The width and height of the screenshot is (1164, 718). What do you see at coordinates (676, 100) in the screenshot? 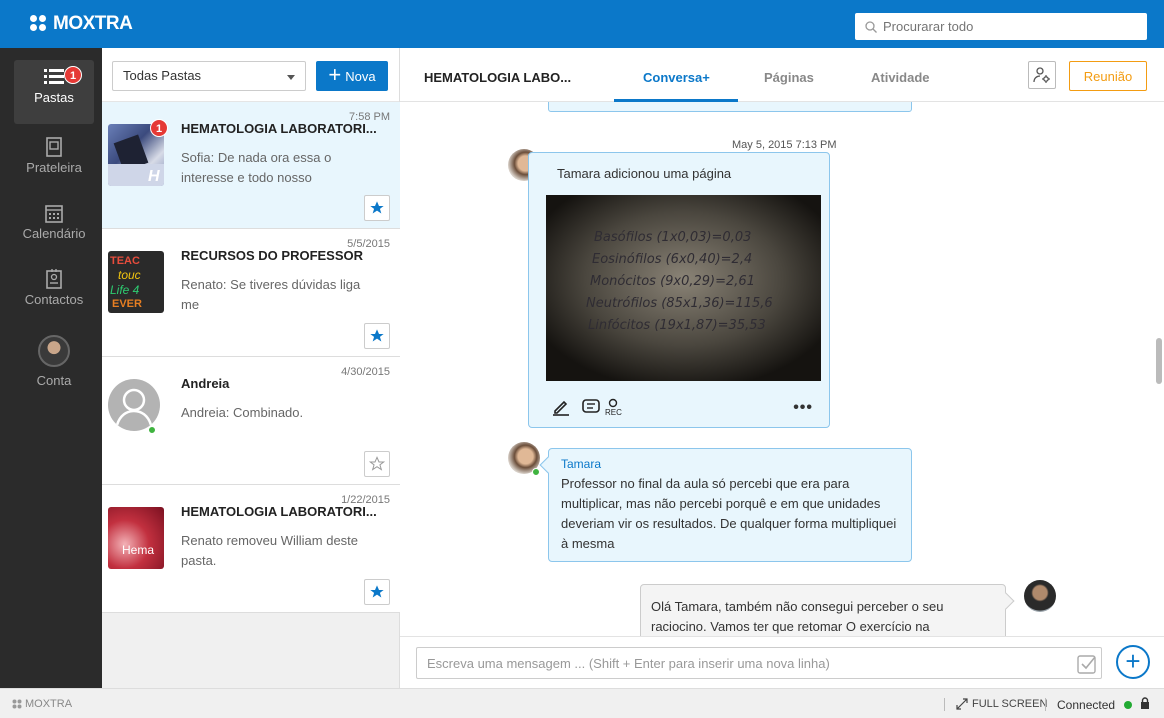
I see `active-tab-indicator` at bounding box center [676, 100].